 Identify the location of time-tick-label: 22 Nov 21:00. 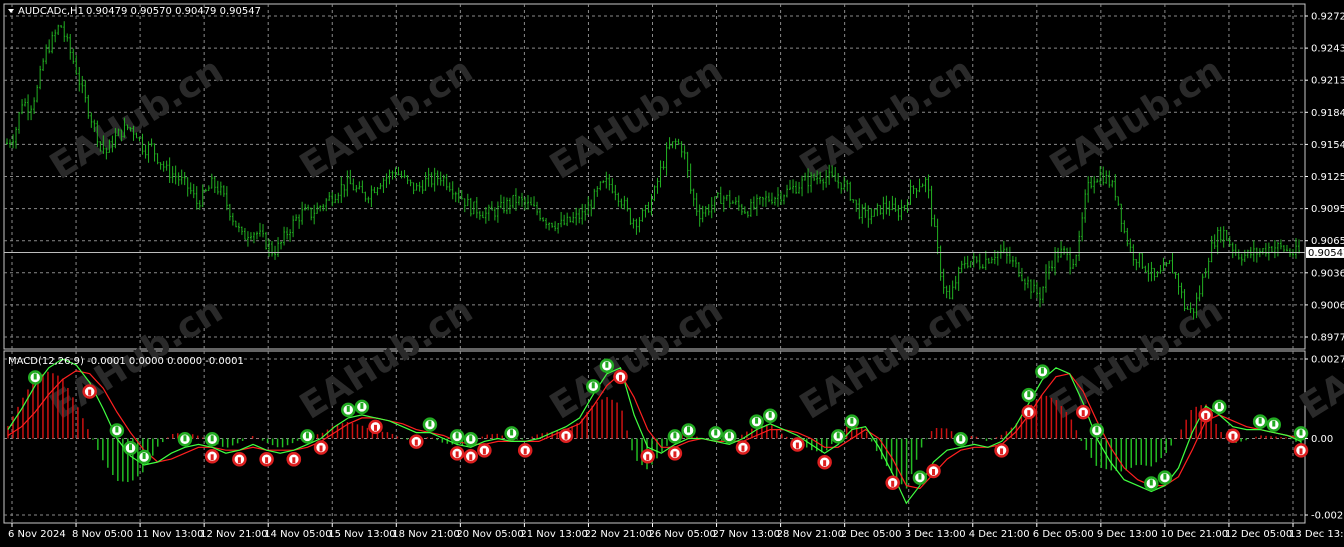
(617, 534).